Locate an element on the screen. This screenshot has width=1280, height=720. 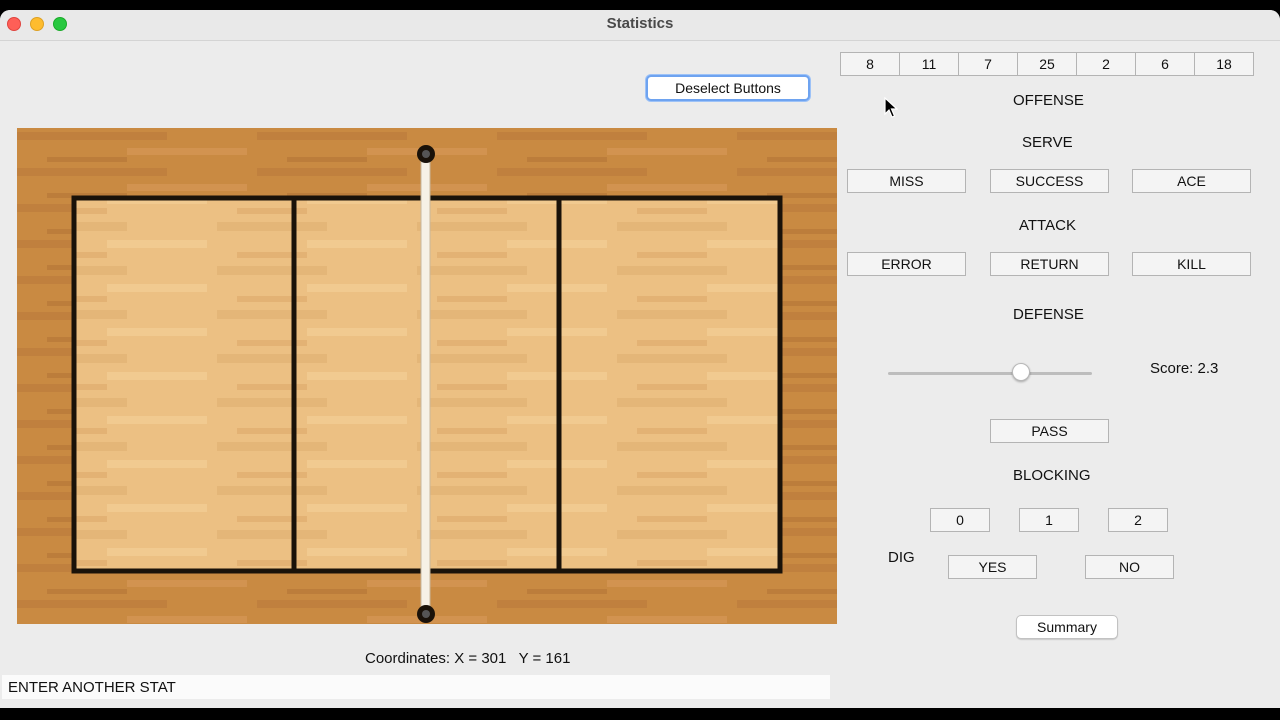
defense-score-slider-knob is located at coordinates (1020, 372).